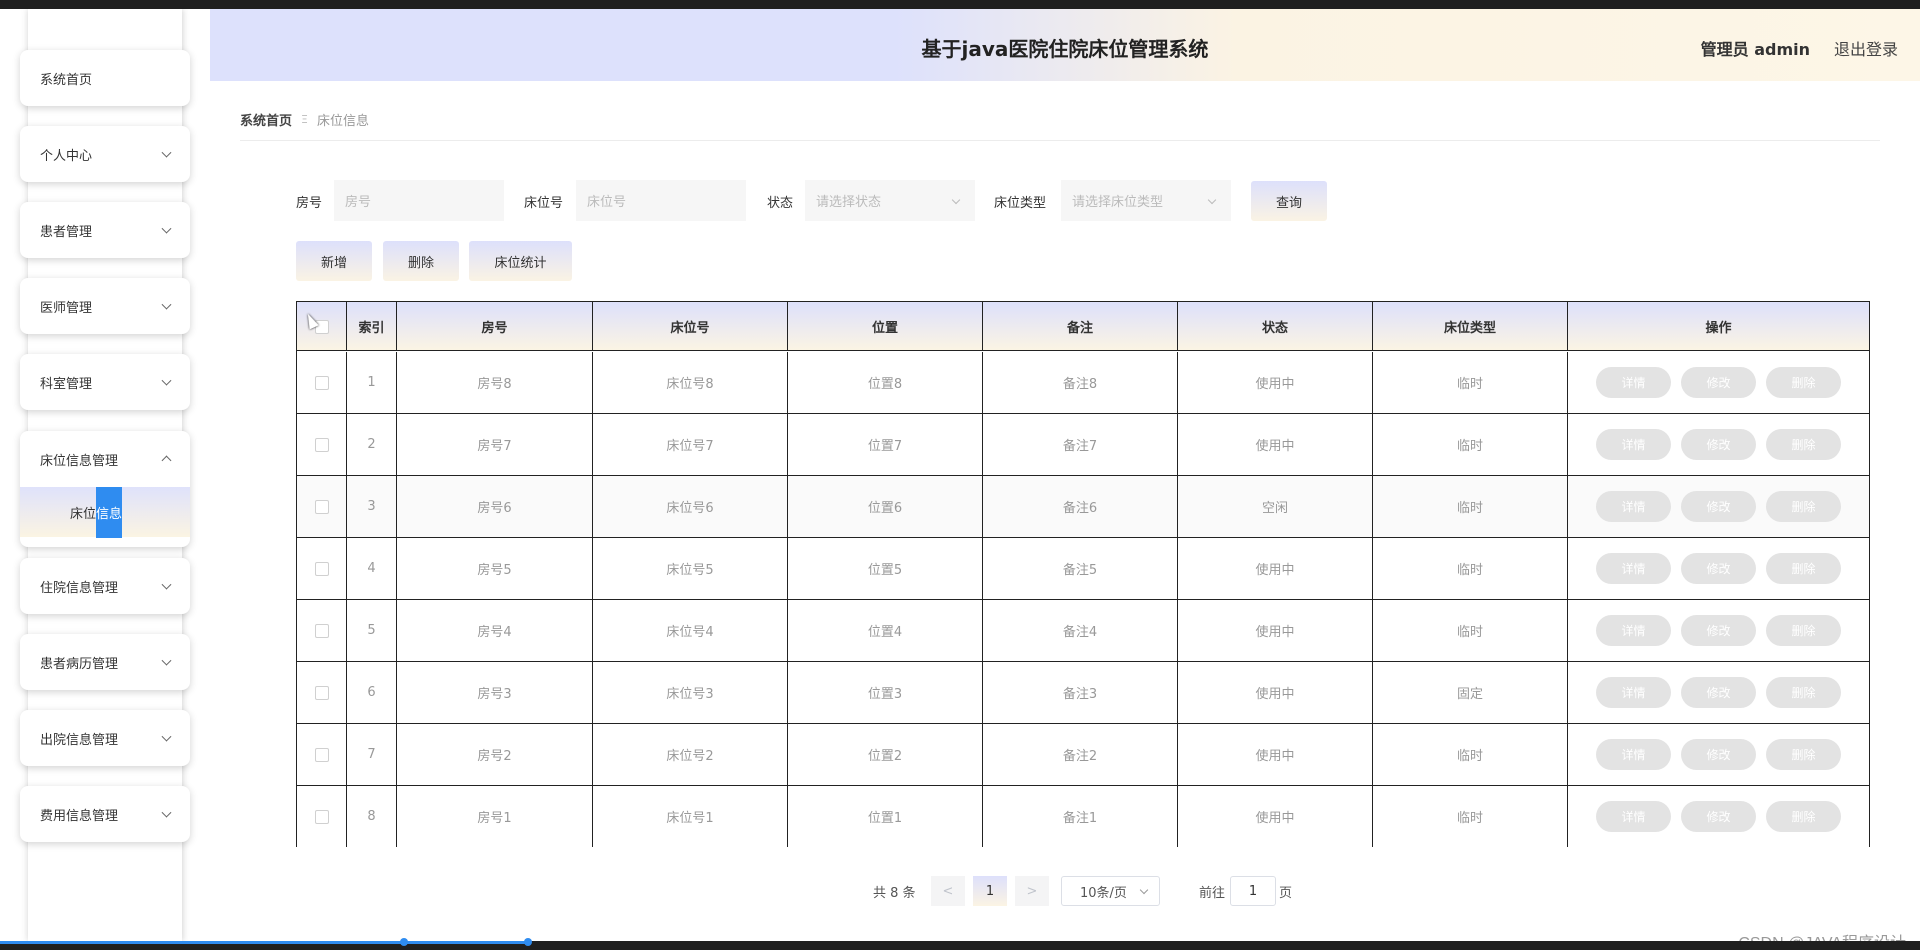  I want to click on sidebar-item-department: 科室管理, so click(105, 382).